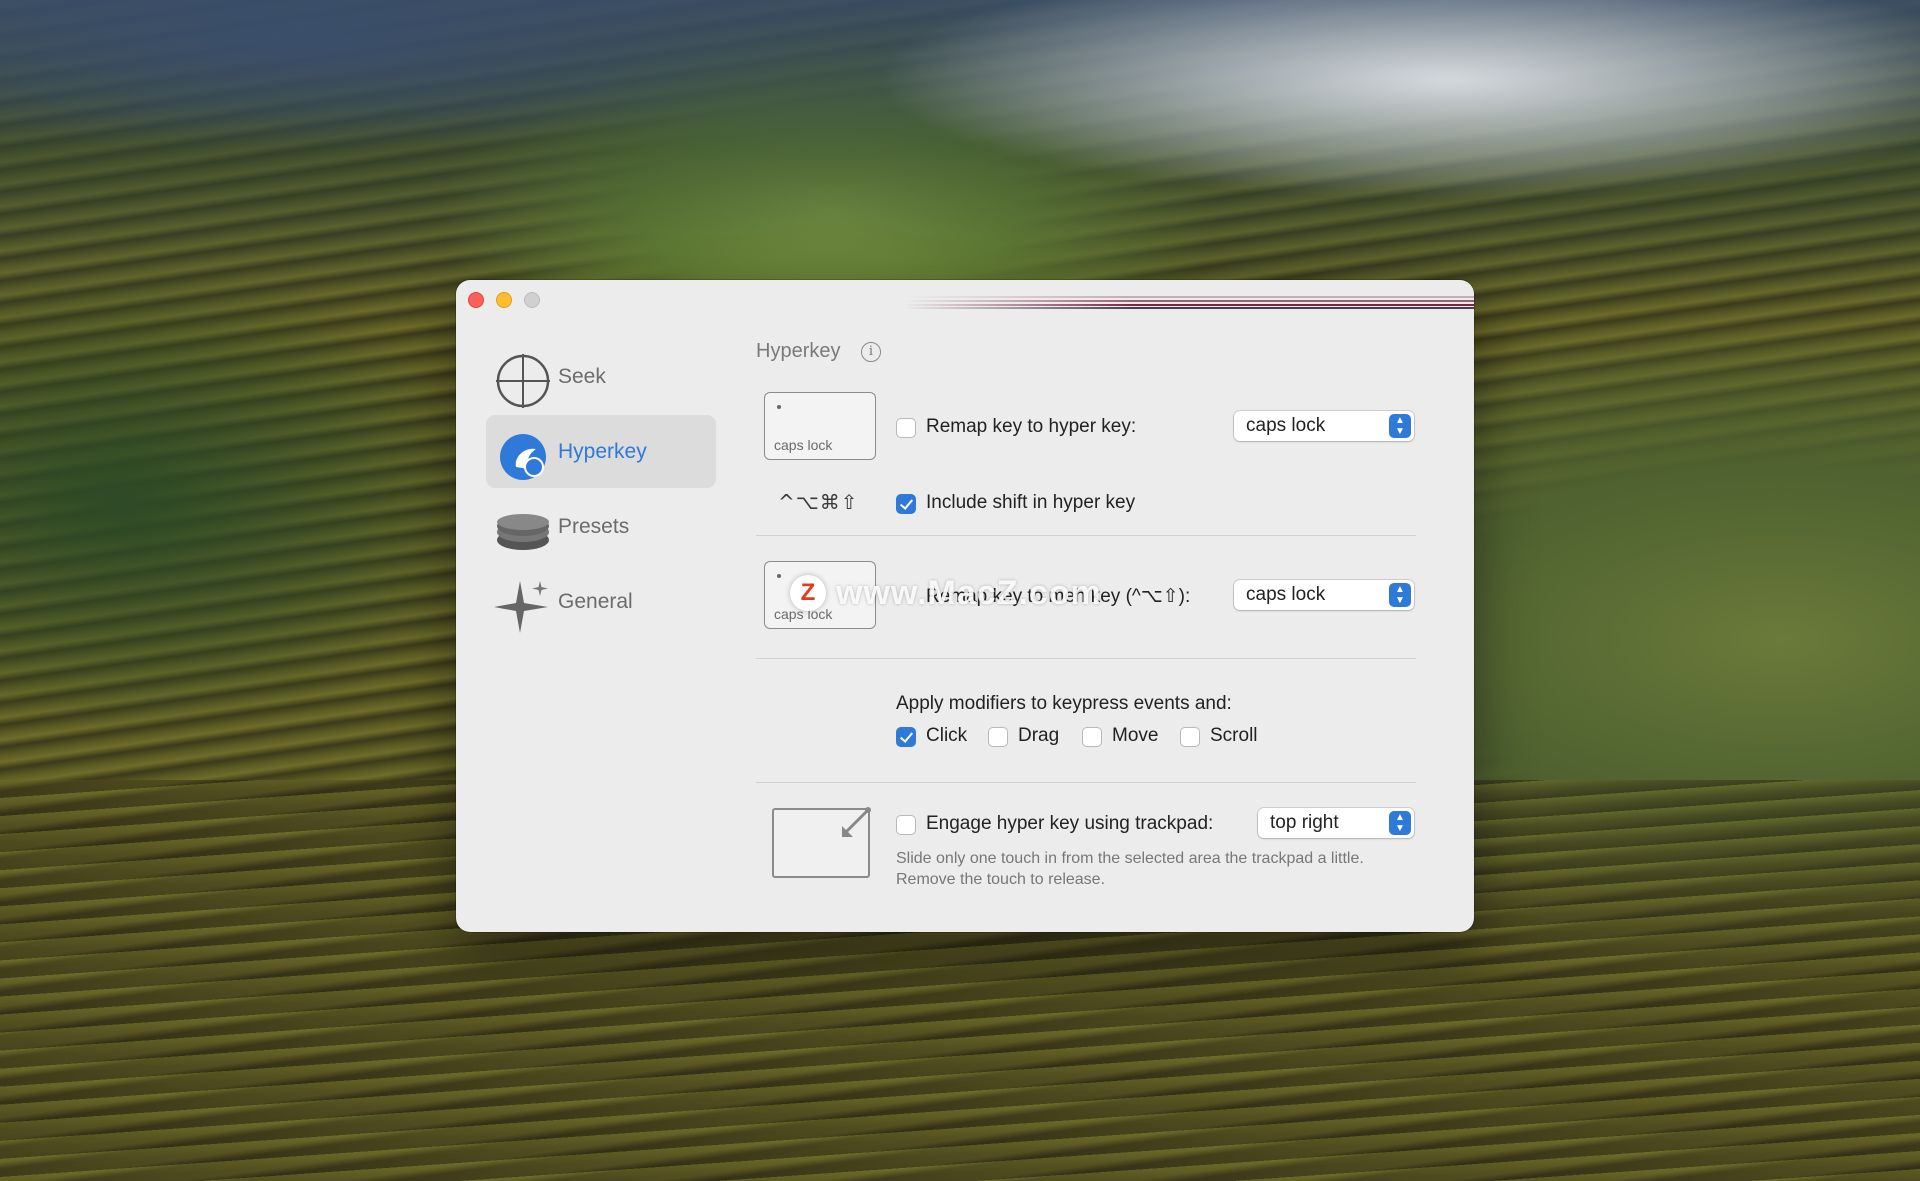  I want to click on watermark-logo: Z, so click(808, 593).